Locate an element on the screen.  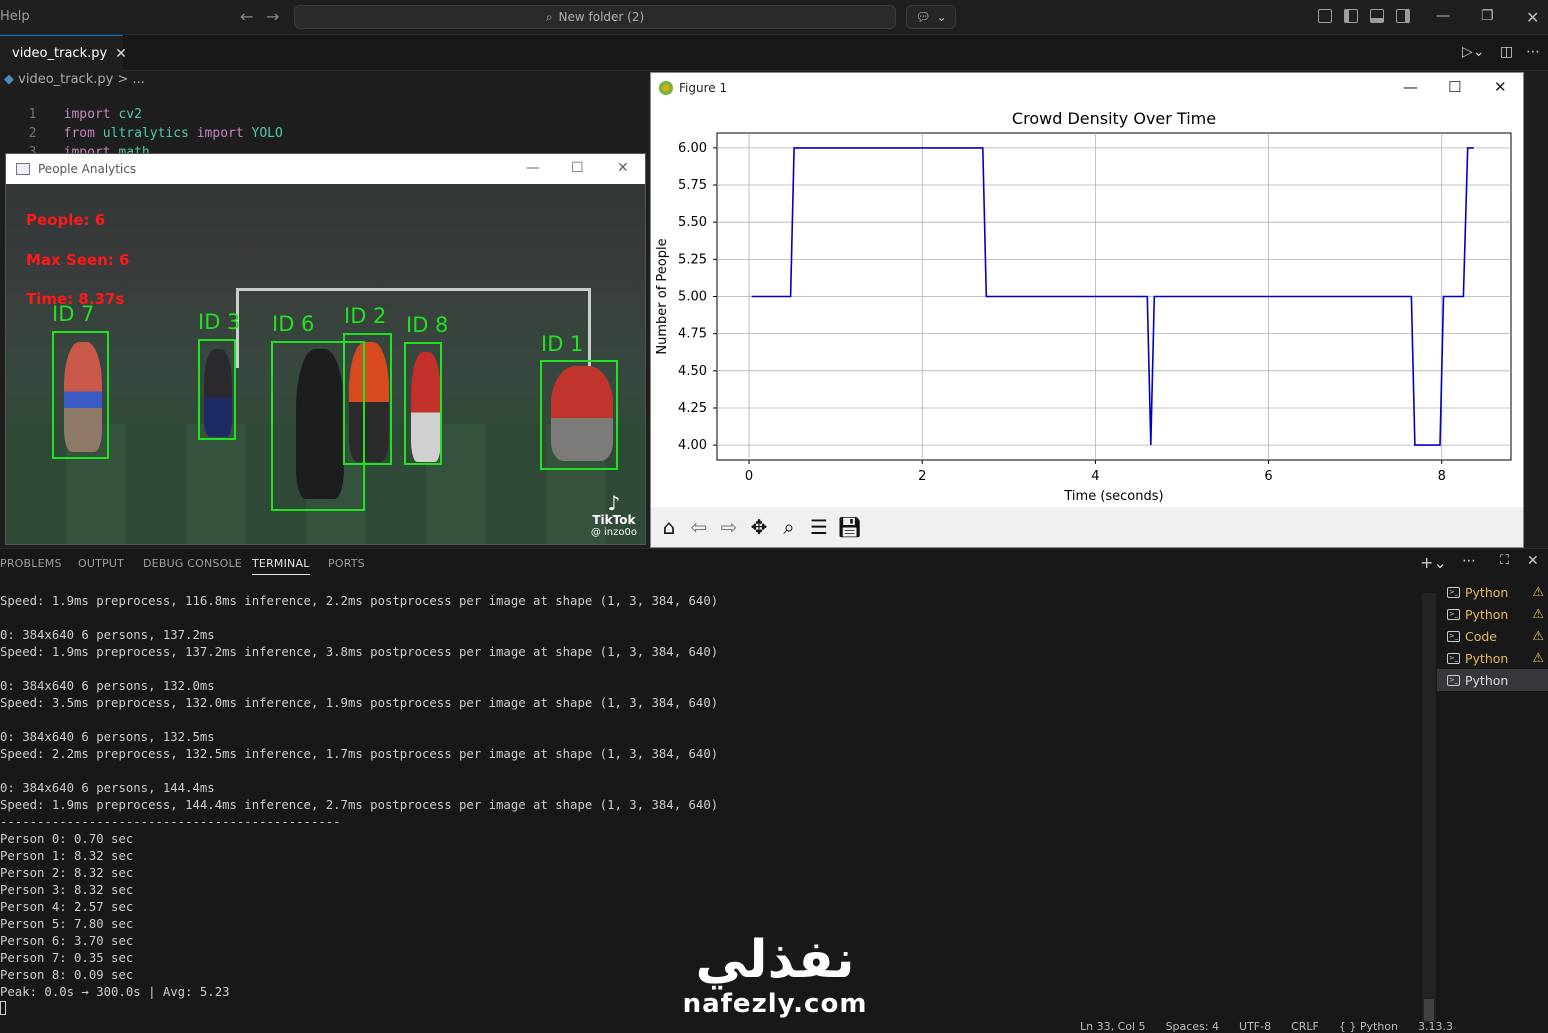
toggle-secondary-sidebar-icon is located at coordinates (1403, 16).